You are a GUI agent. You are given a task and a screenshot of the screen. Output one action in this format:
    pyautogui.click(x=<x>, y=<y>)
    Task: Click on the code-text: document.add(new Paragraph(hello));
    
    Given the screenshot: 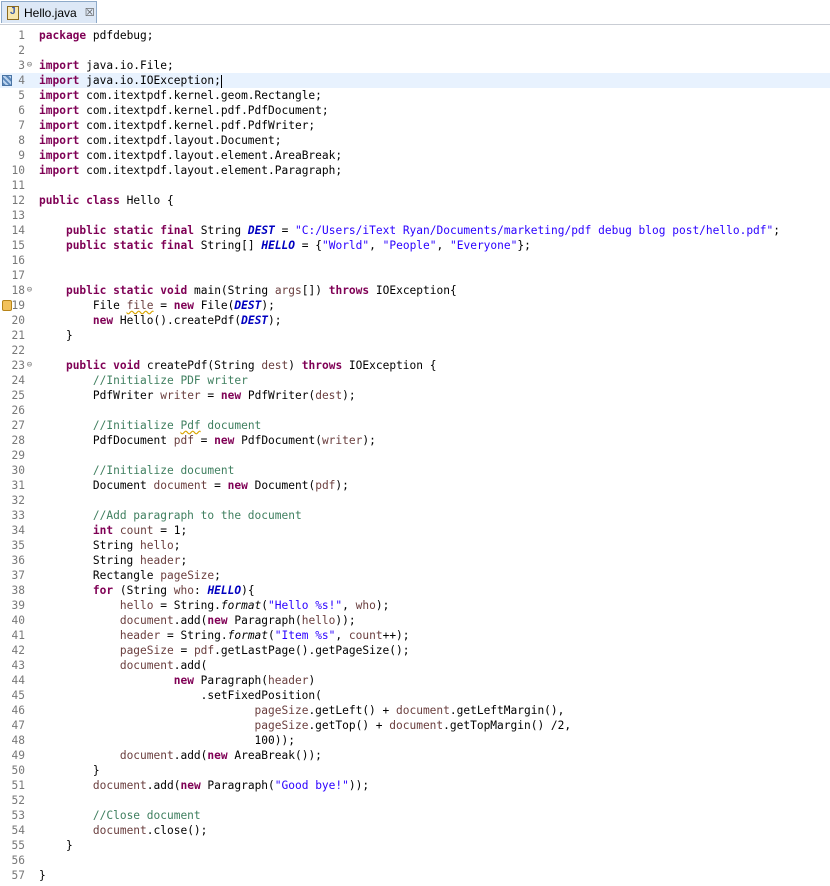 What is the action you would take?
    pyautogui.click(x=237, y=620)
    